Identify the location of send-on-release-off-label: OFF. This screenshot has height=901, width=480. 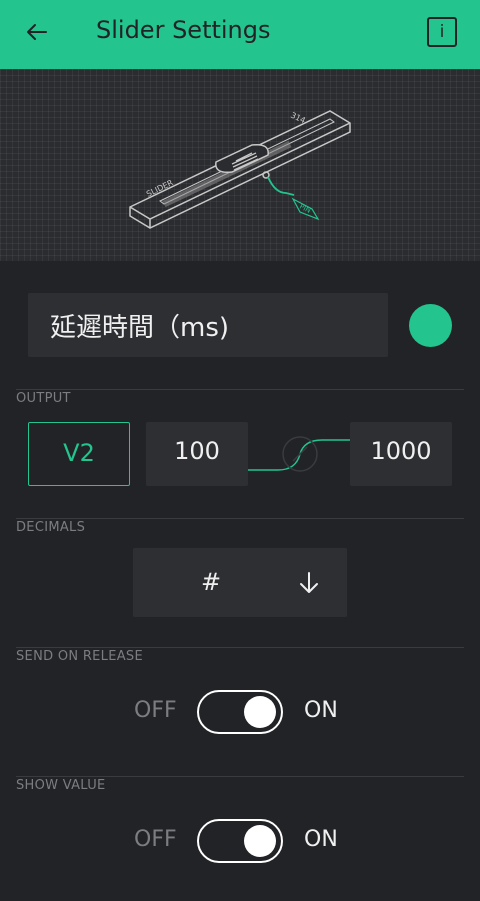
(155, 710).